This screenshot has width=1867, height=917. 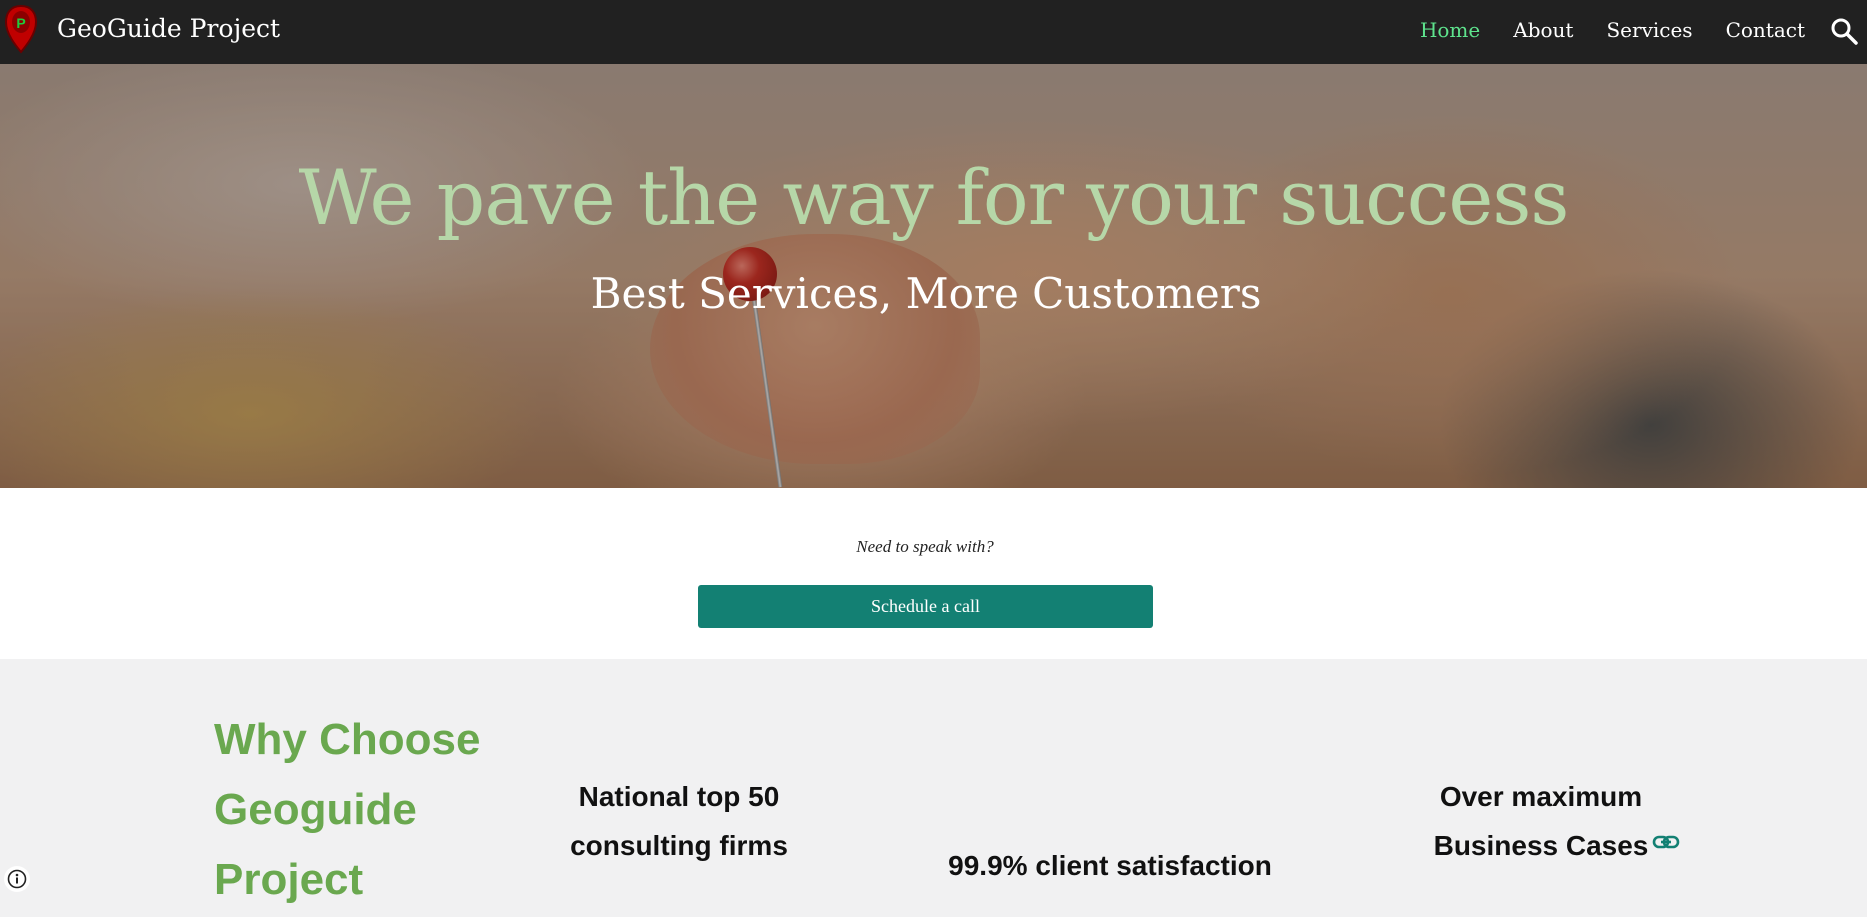 What do you see at coordinates (934, 197) in the screenshot?
I see `hero-title: We pave the way for your success` at bounding box center [934, 197].